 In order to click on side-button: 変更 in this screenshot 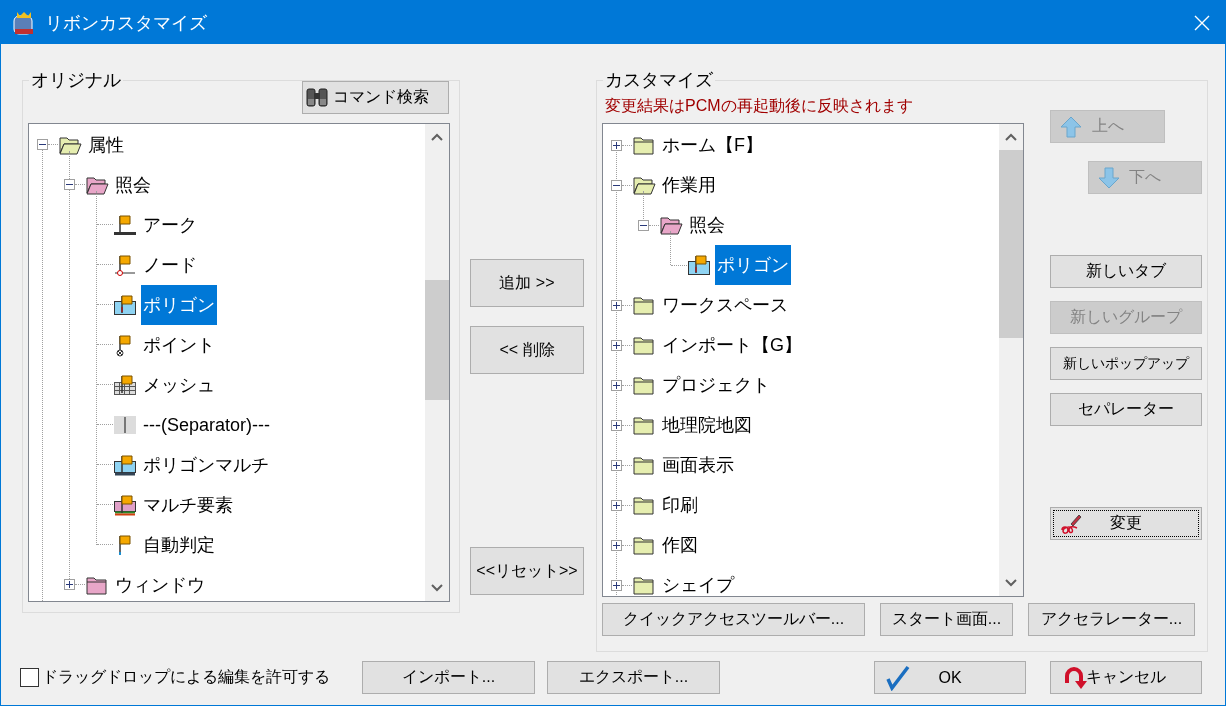, I will do `click(1126, 523)`.